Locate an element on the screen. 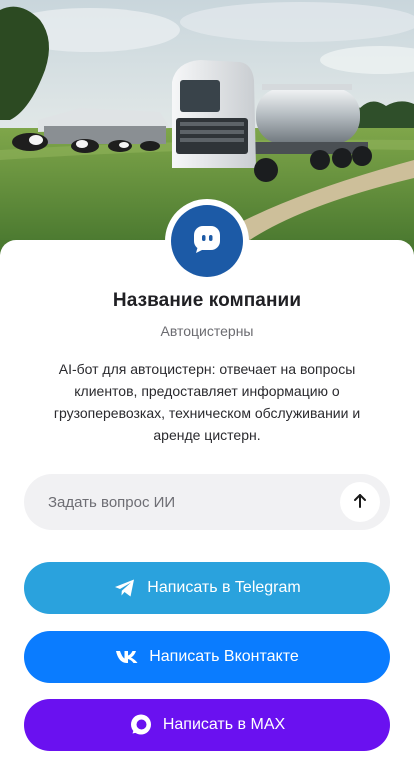 This screenshot has width=414, height=770. max-button-label: Написать в MAX is located at coordinates (224, 724).